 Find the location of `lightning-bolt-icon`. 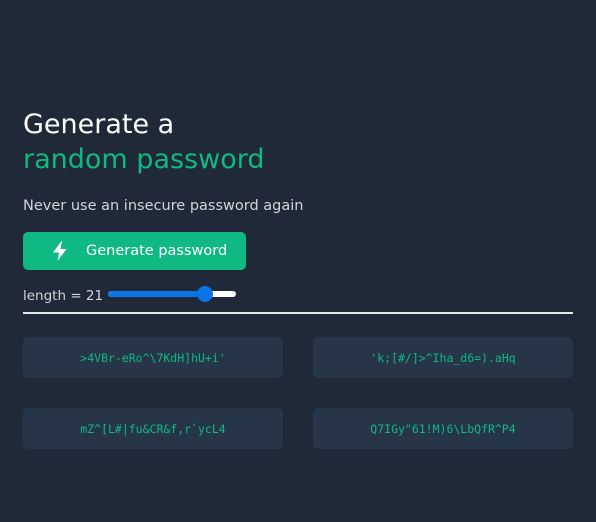

lightning-bolt-icon is located at coordinates (60, 251).